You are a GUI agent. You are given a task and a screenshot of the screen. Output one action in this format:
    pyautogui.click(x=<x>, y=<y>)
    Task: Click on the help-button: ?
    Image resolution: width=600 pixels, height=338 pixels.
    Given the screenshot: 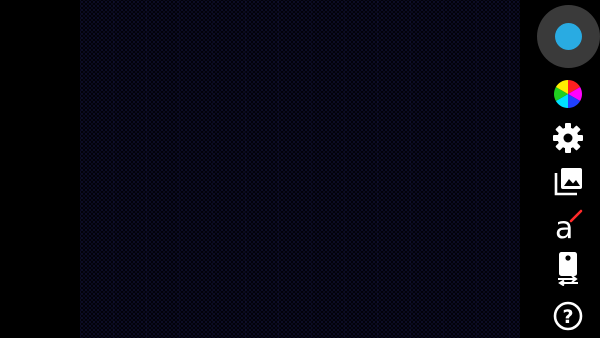 What is the action you would take?
    pyautogui.click(x=568, y=316)
    